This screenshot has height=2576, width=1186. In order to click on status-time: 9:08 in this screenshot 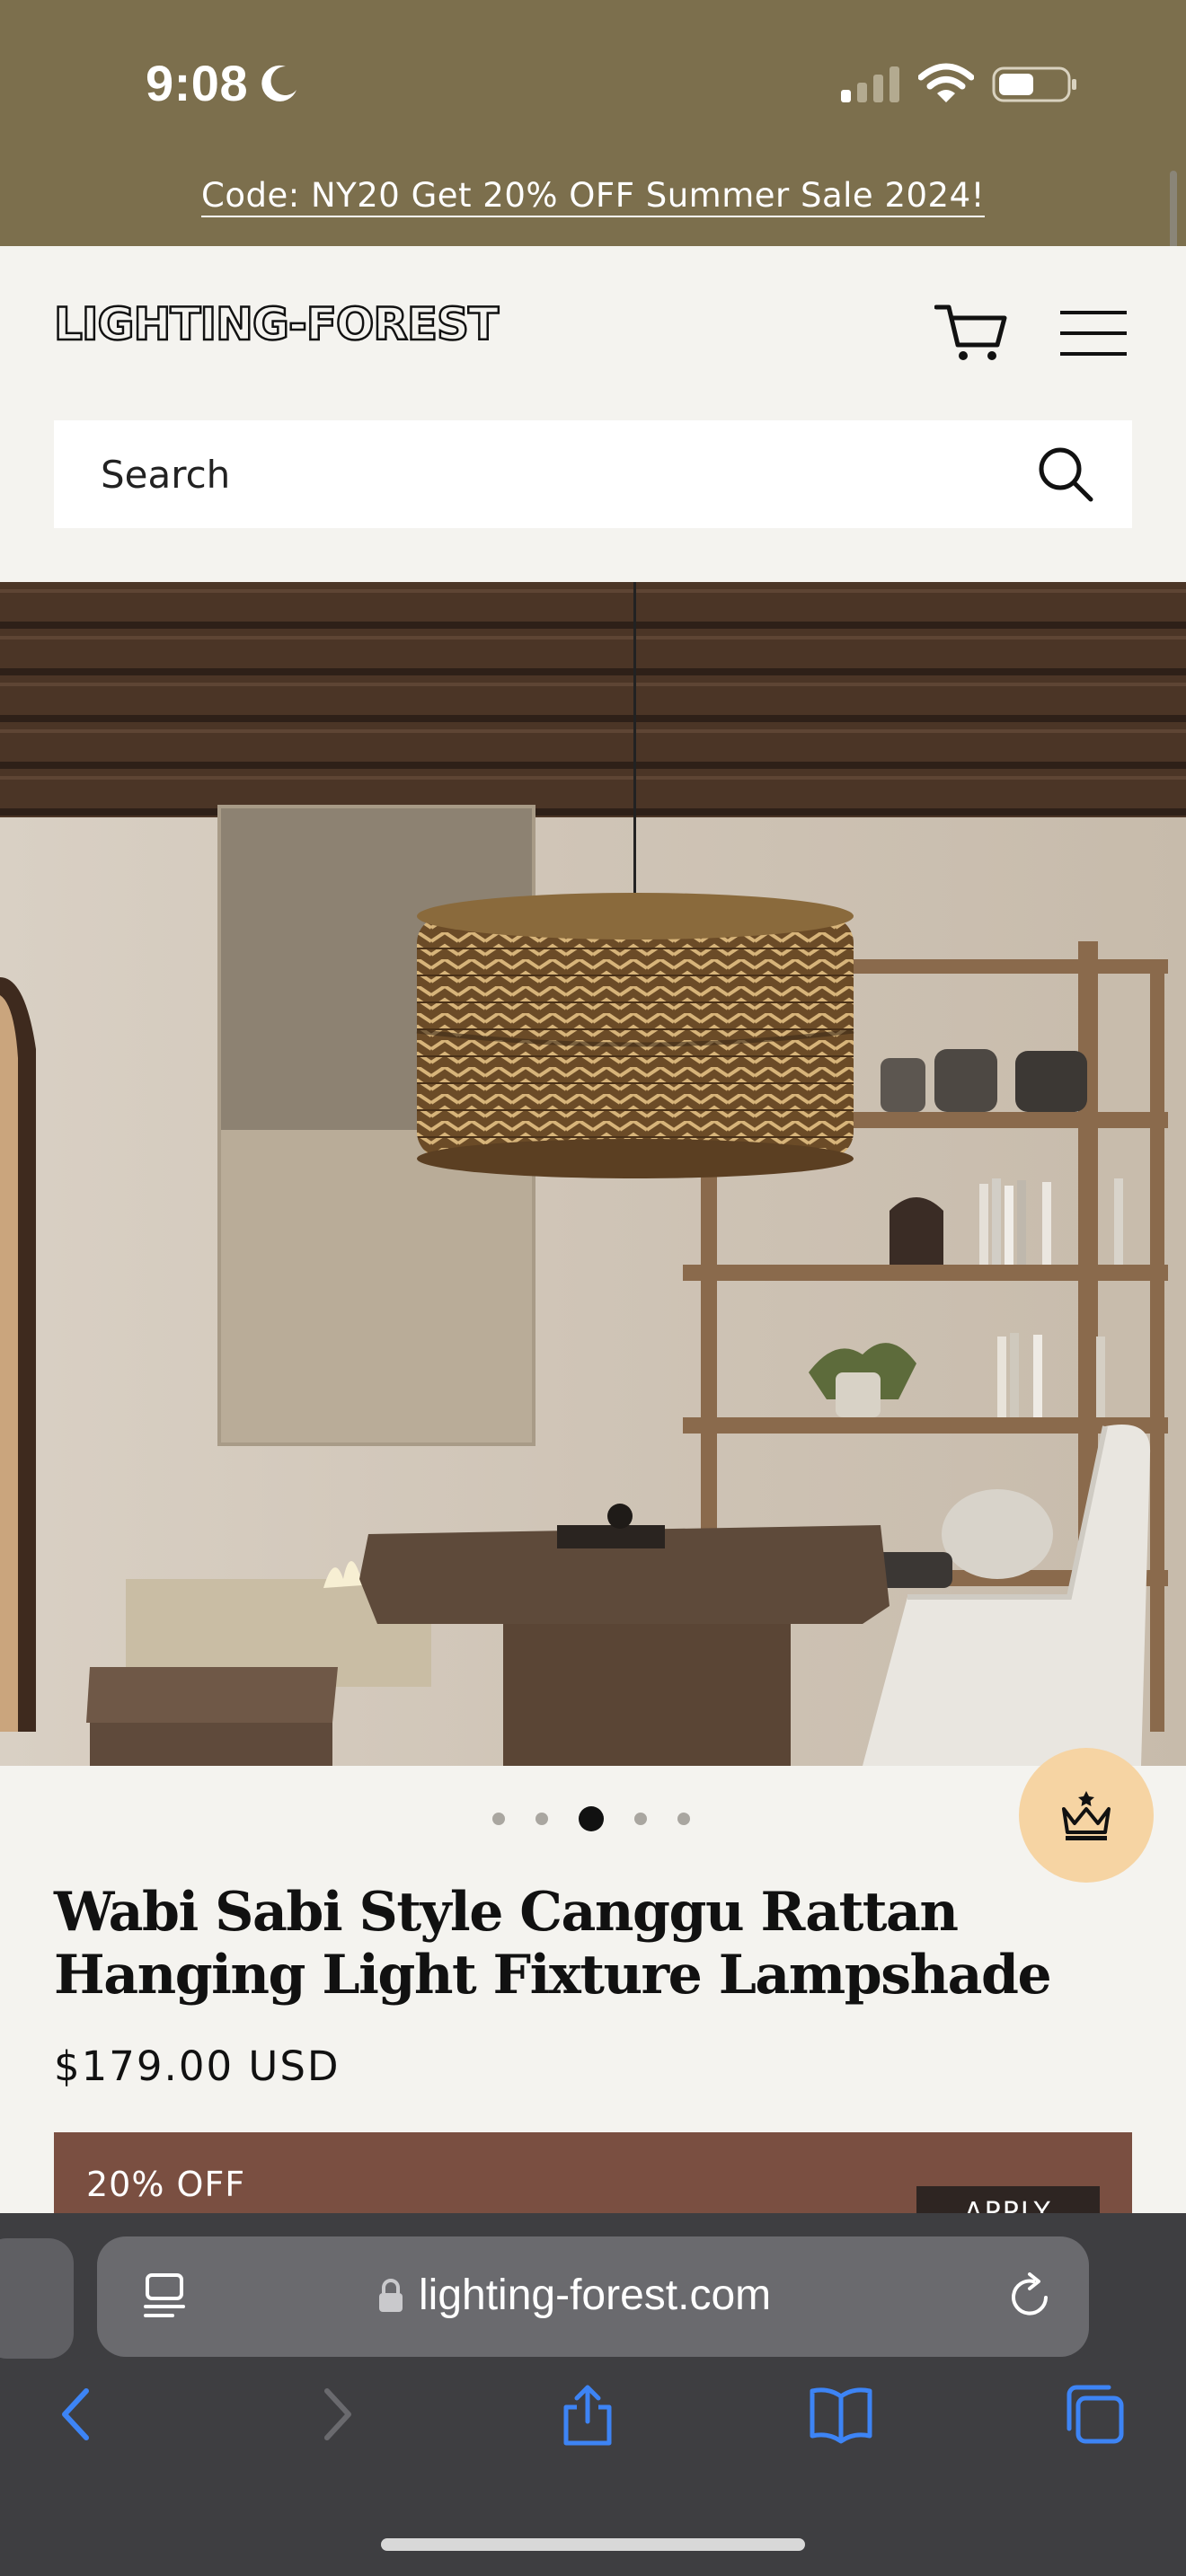, I will do `click(197, 83)`.